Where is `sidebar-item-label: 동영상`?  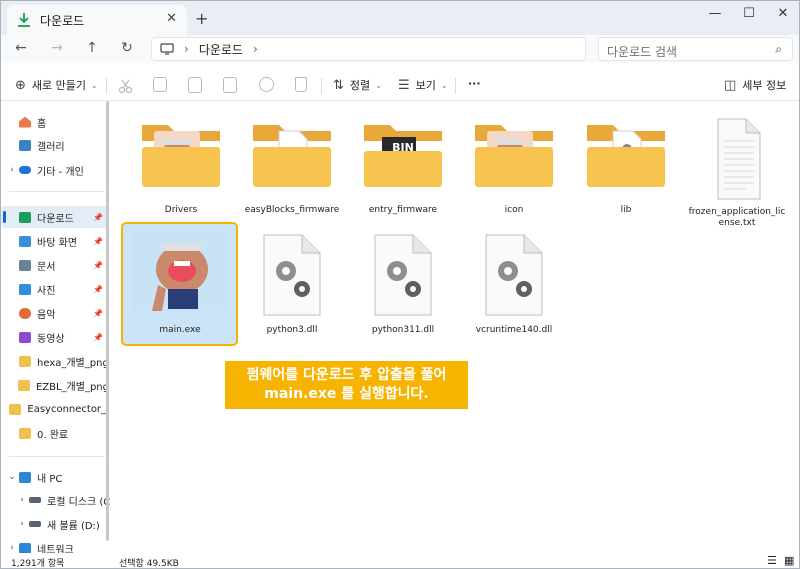 sidebar-item-label: 동영상 is located at coordinates (51, 339).